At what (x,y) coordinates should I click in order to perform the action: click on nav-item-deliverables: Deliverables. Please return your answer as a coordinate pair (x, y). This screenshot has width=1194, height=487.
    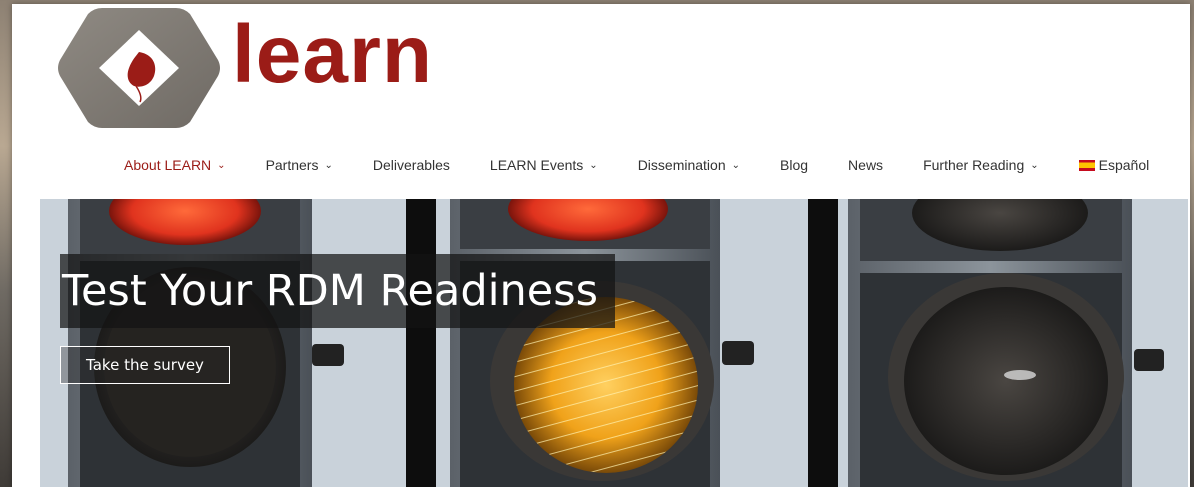
    Looking at the image, I should click on (411, 165).